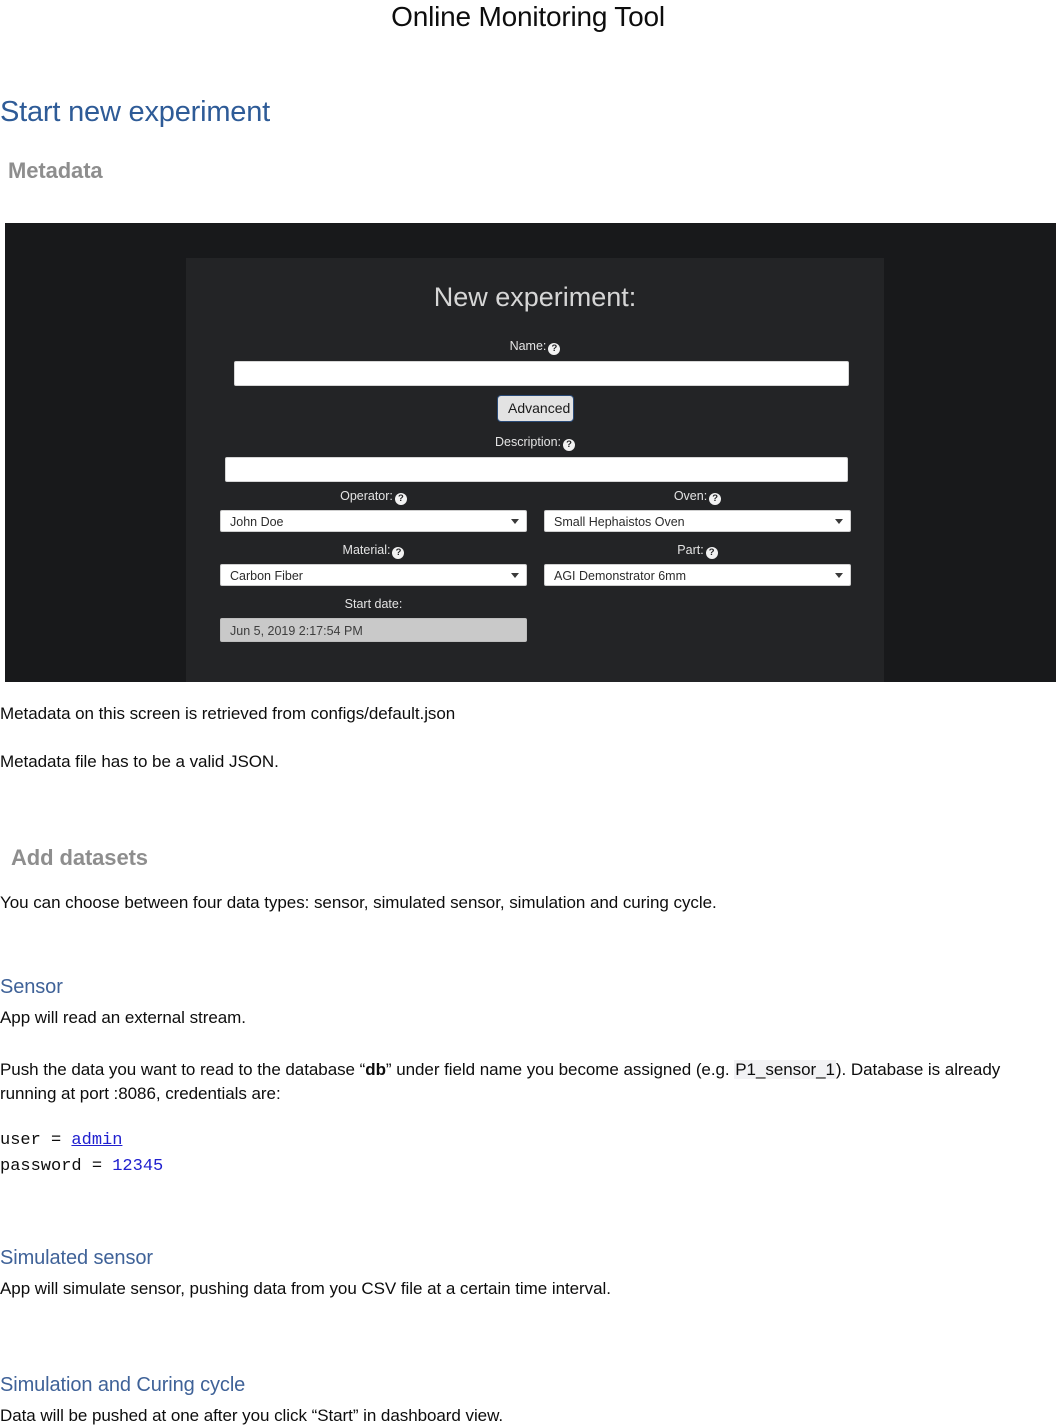 This screenshot has height=1428, width=1056. I want to click on material-field-label: Material:?, so click(373, 551).